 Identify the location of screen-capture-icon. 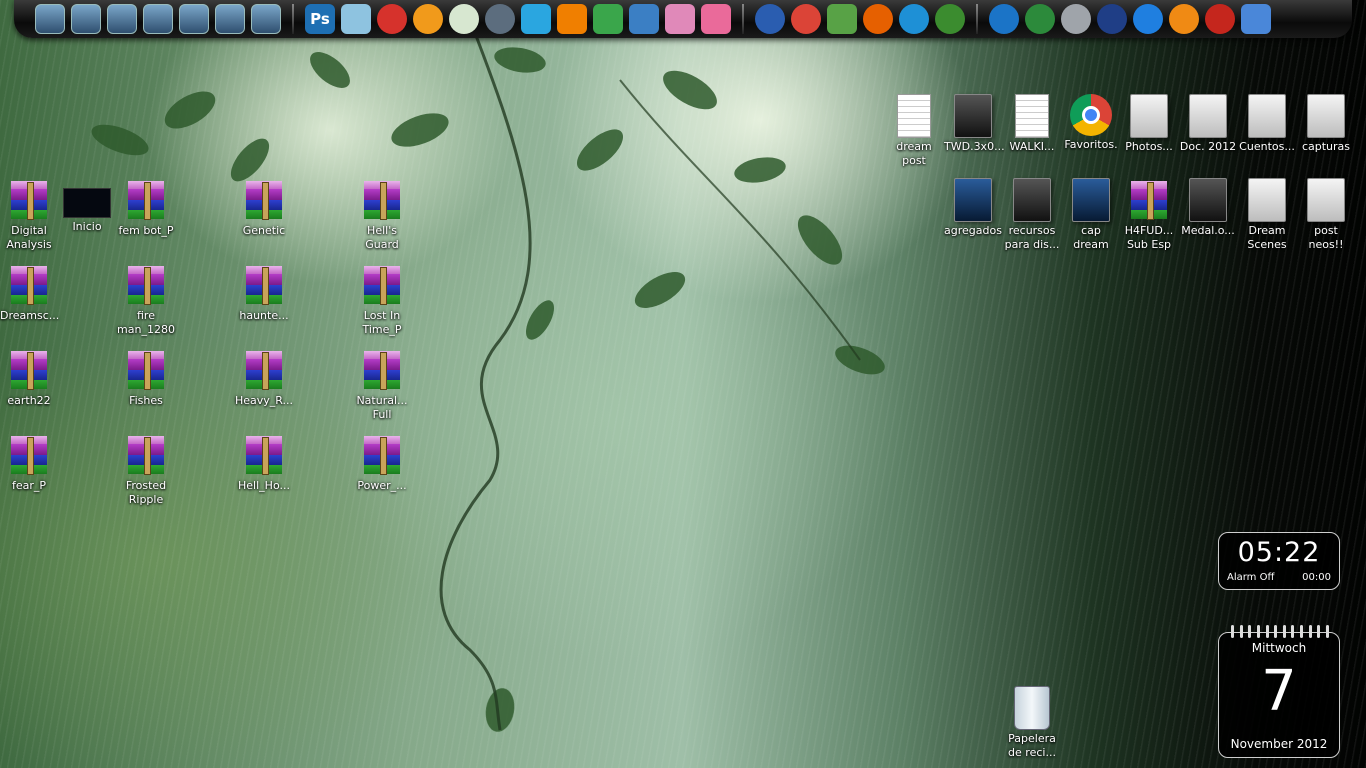
(716, 19).